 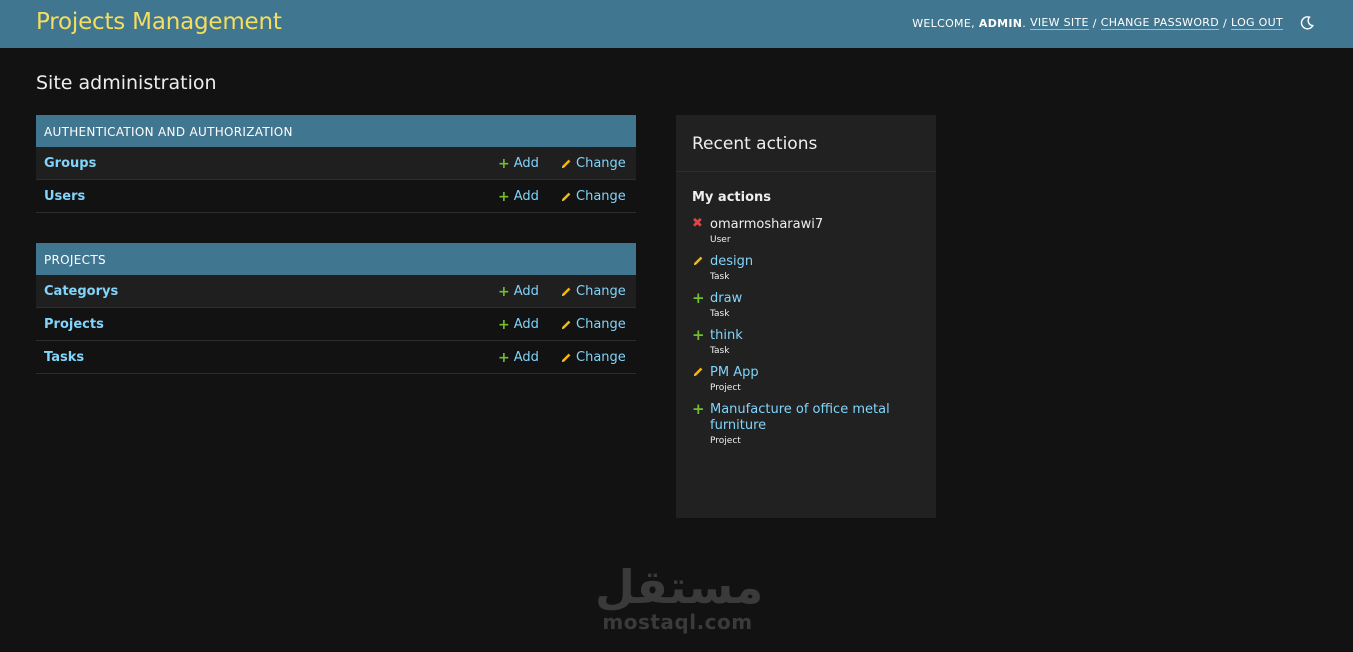 What do you see at coordinates (518, 163) in the screenshot?
I see `add-groups-button: + Add` at bounding box center [518, 163].